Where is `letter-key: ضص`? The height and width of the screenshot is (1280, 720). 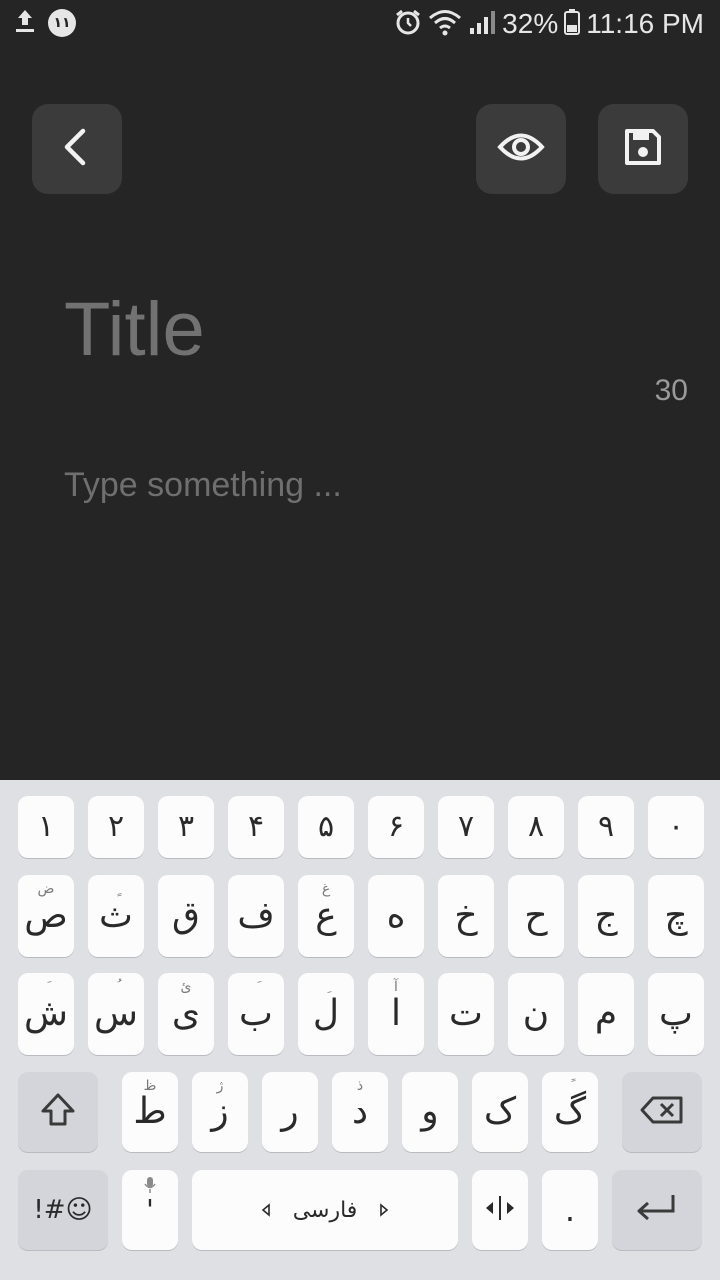 letter-key: ضص is located at coordinates (46, 916).